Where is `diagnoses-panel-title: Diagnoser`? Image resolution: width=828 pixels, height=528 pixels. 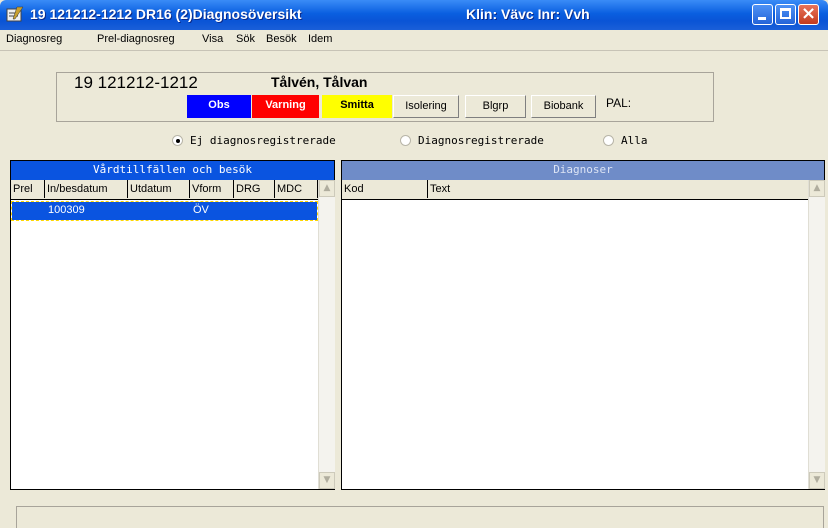 diagnoses-panel-title: Diagnoser is located at coordinates (583, 170).